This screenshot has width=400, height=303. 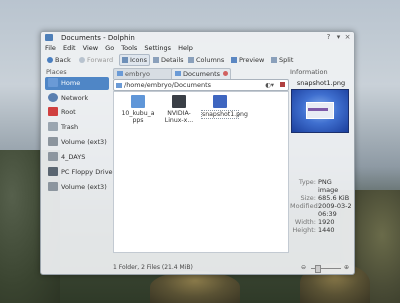 What do you see at coordinates (328, 37) in the screenshot?
I see `help-icon: ?` at bounding box center [328, 37].